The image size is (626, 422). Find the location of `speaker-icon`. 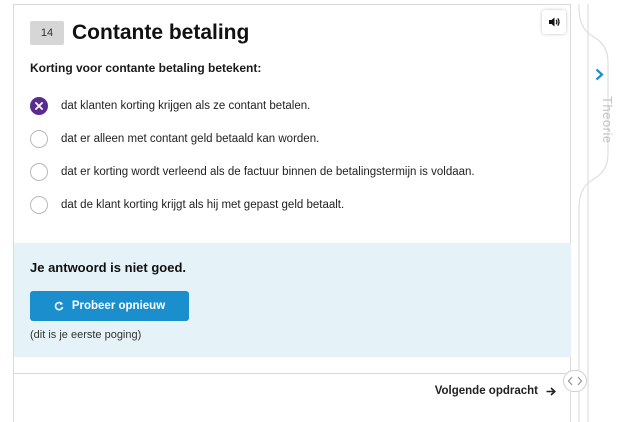

speaker-icon is located at coordinates (554, 22).